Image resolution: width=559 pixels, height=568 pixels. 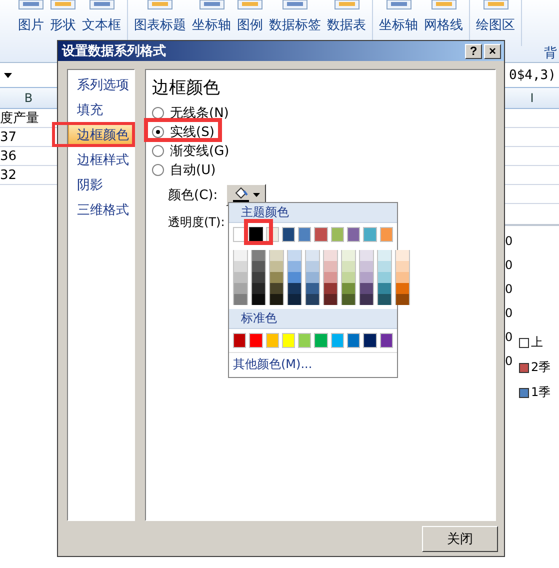 I want to click on ribbon-button: 图片, so click(x=31, y=25).